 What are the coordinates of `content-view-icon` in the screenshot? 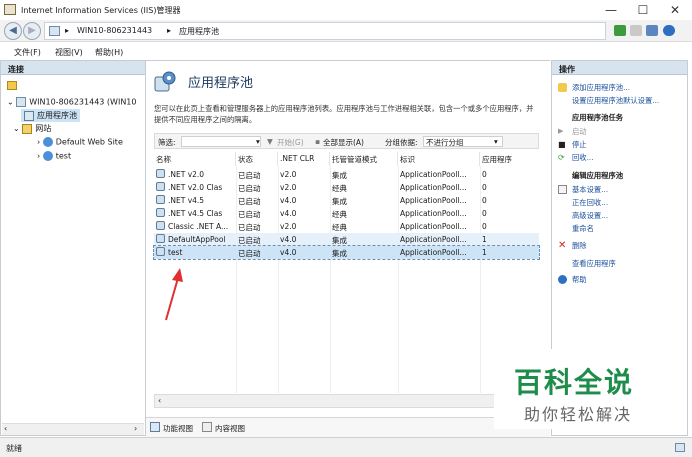 It's located at (207, 427).